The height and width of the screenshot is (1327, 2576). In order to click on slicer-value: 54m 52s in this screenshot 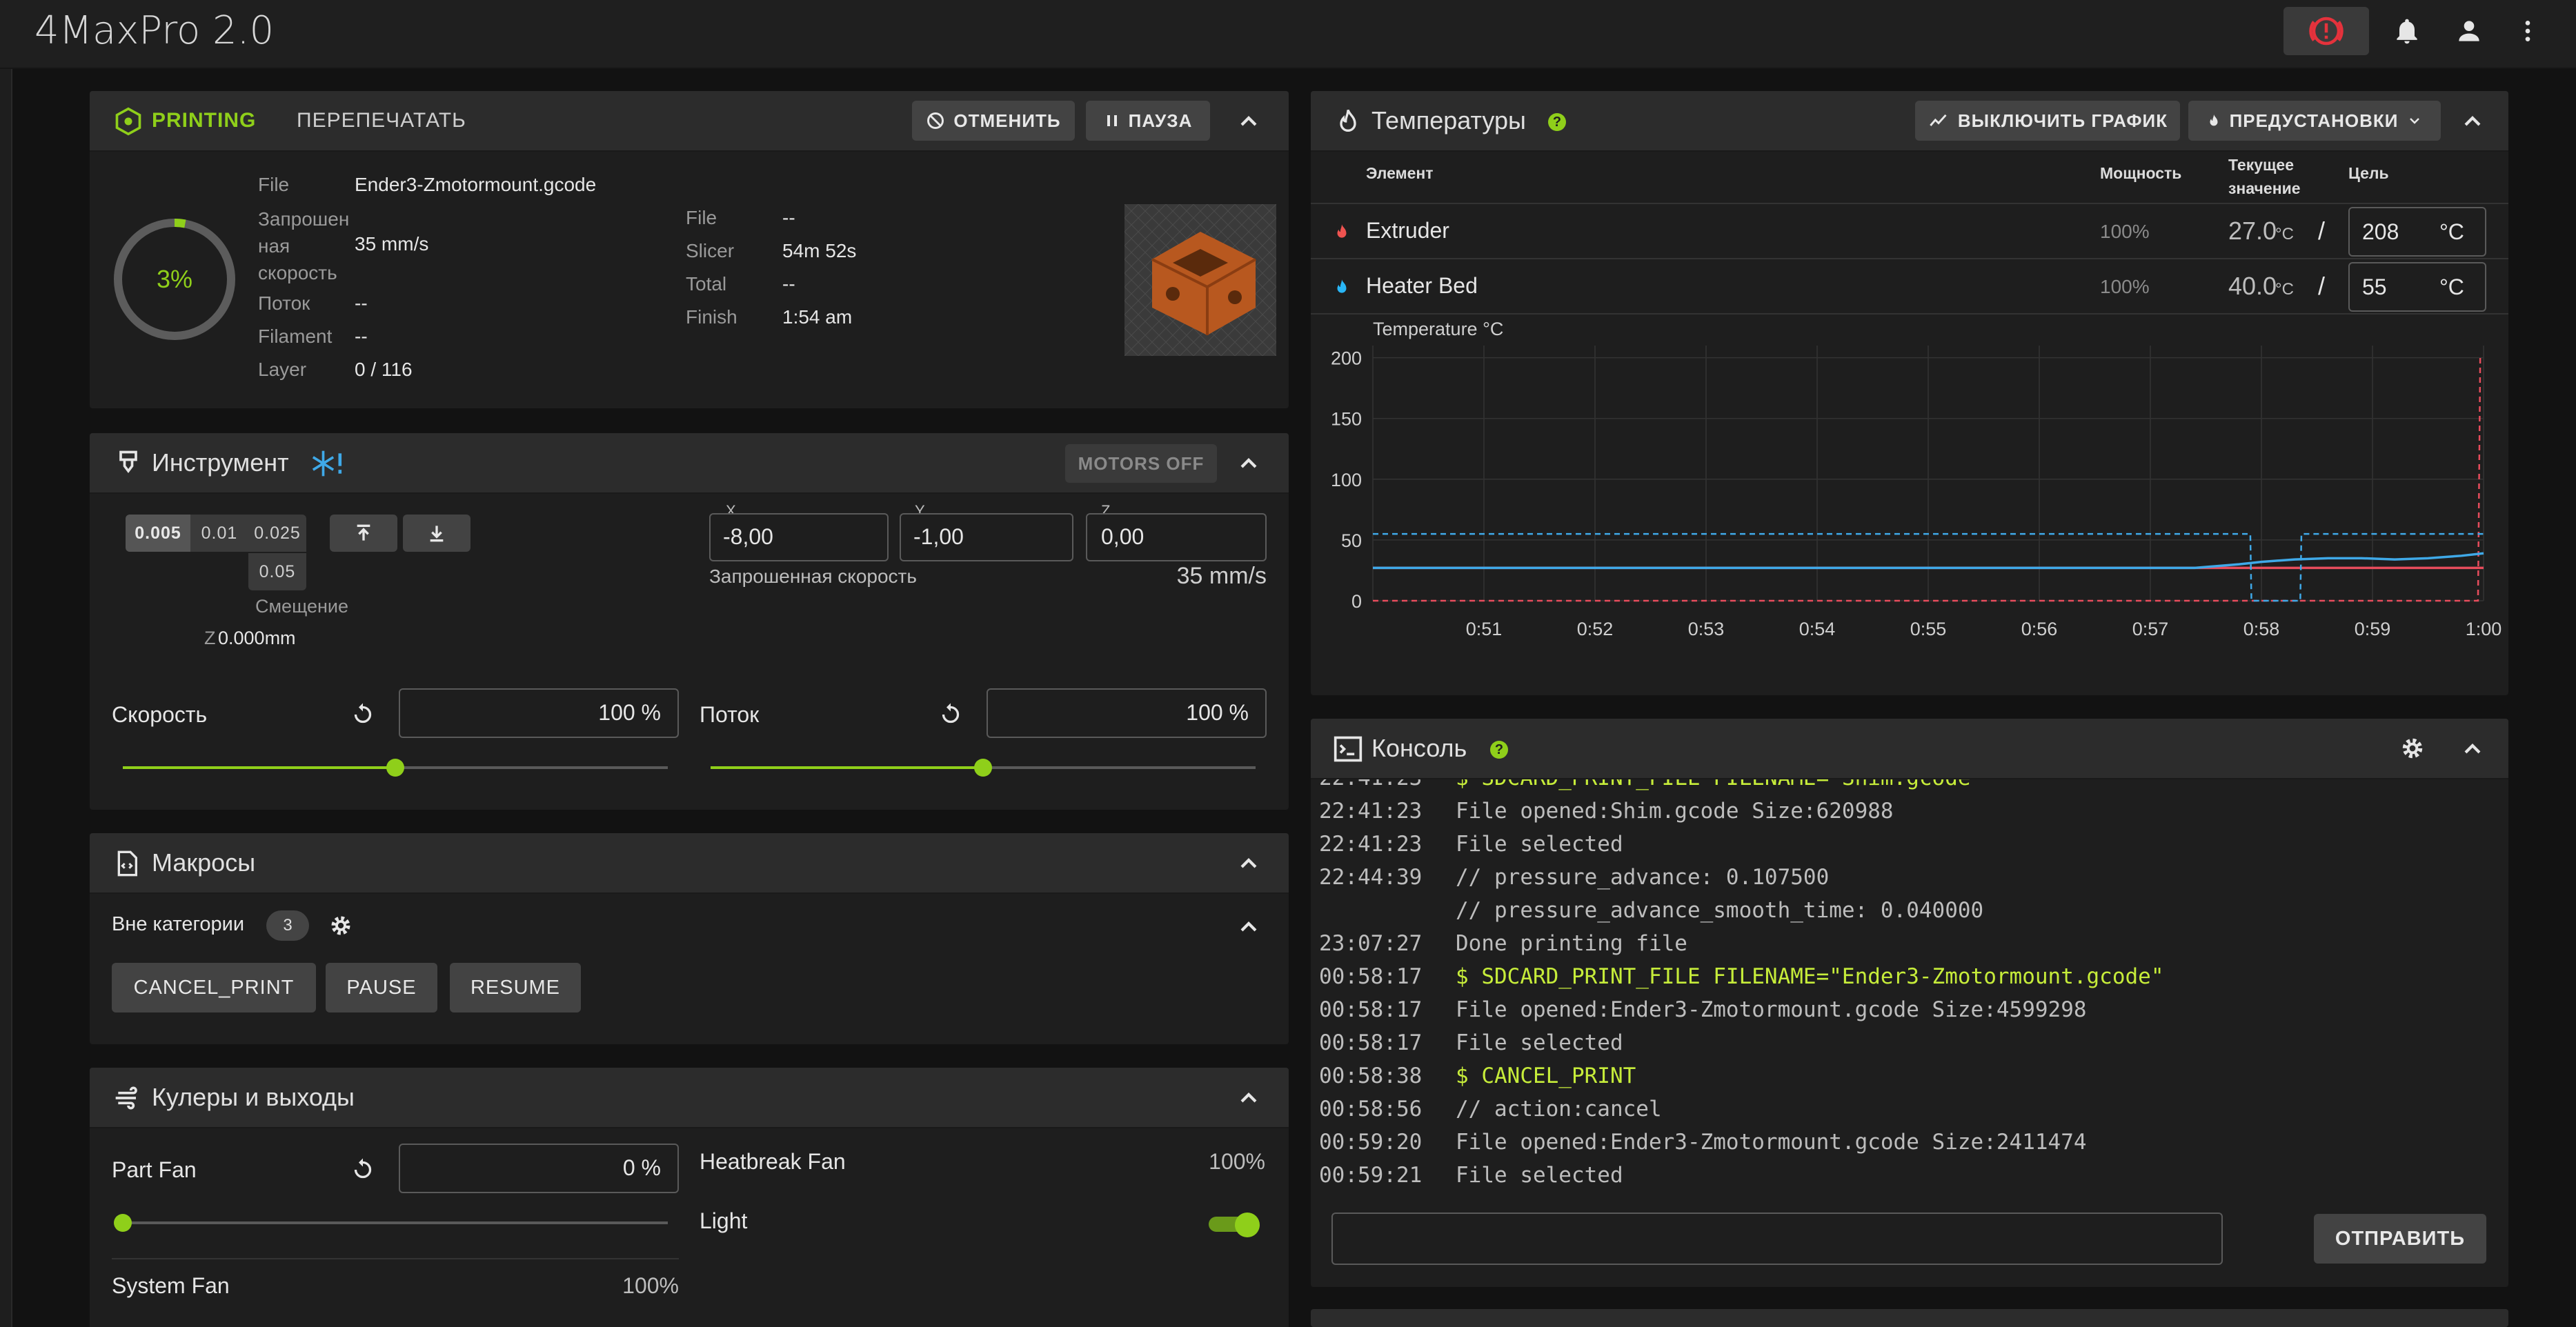, I will do `click(819, 250)`.